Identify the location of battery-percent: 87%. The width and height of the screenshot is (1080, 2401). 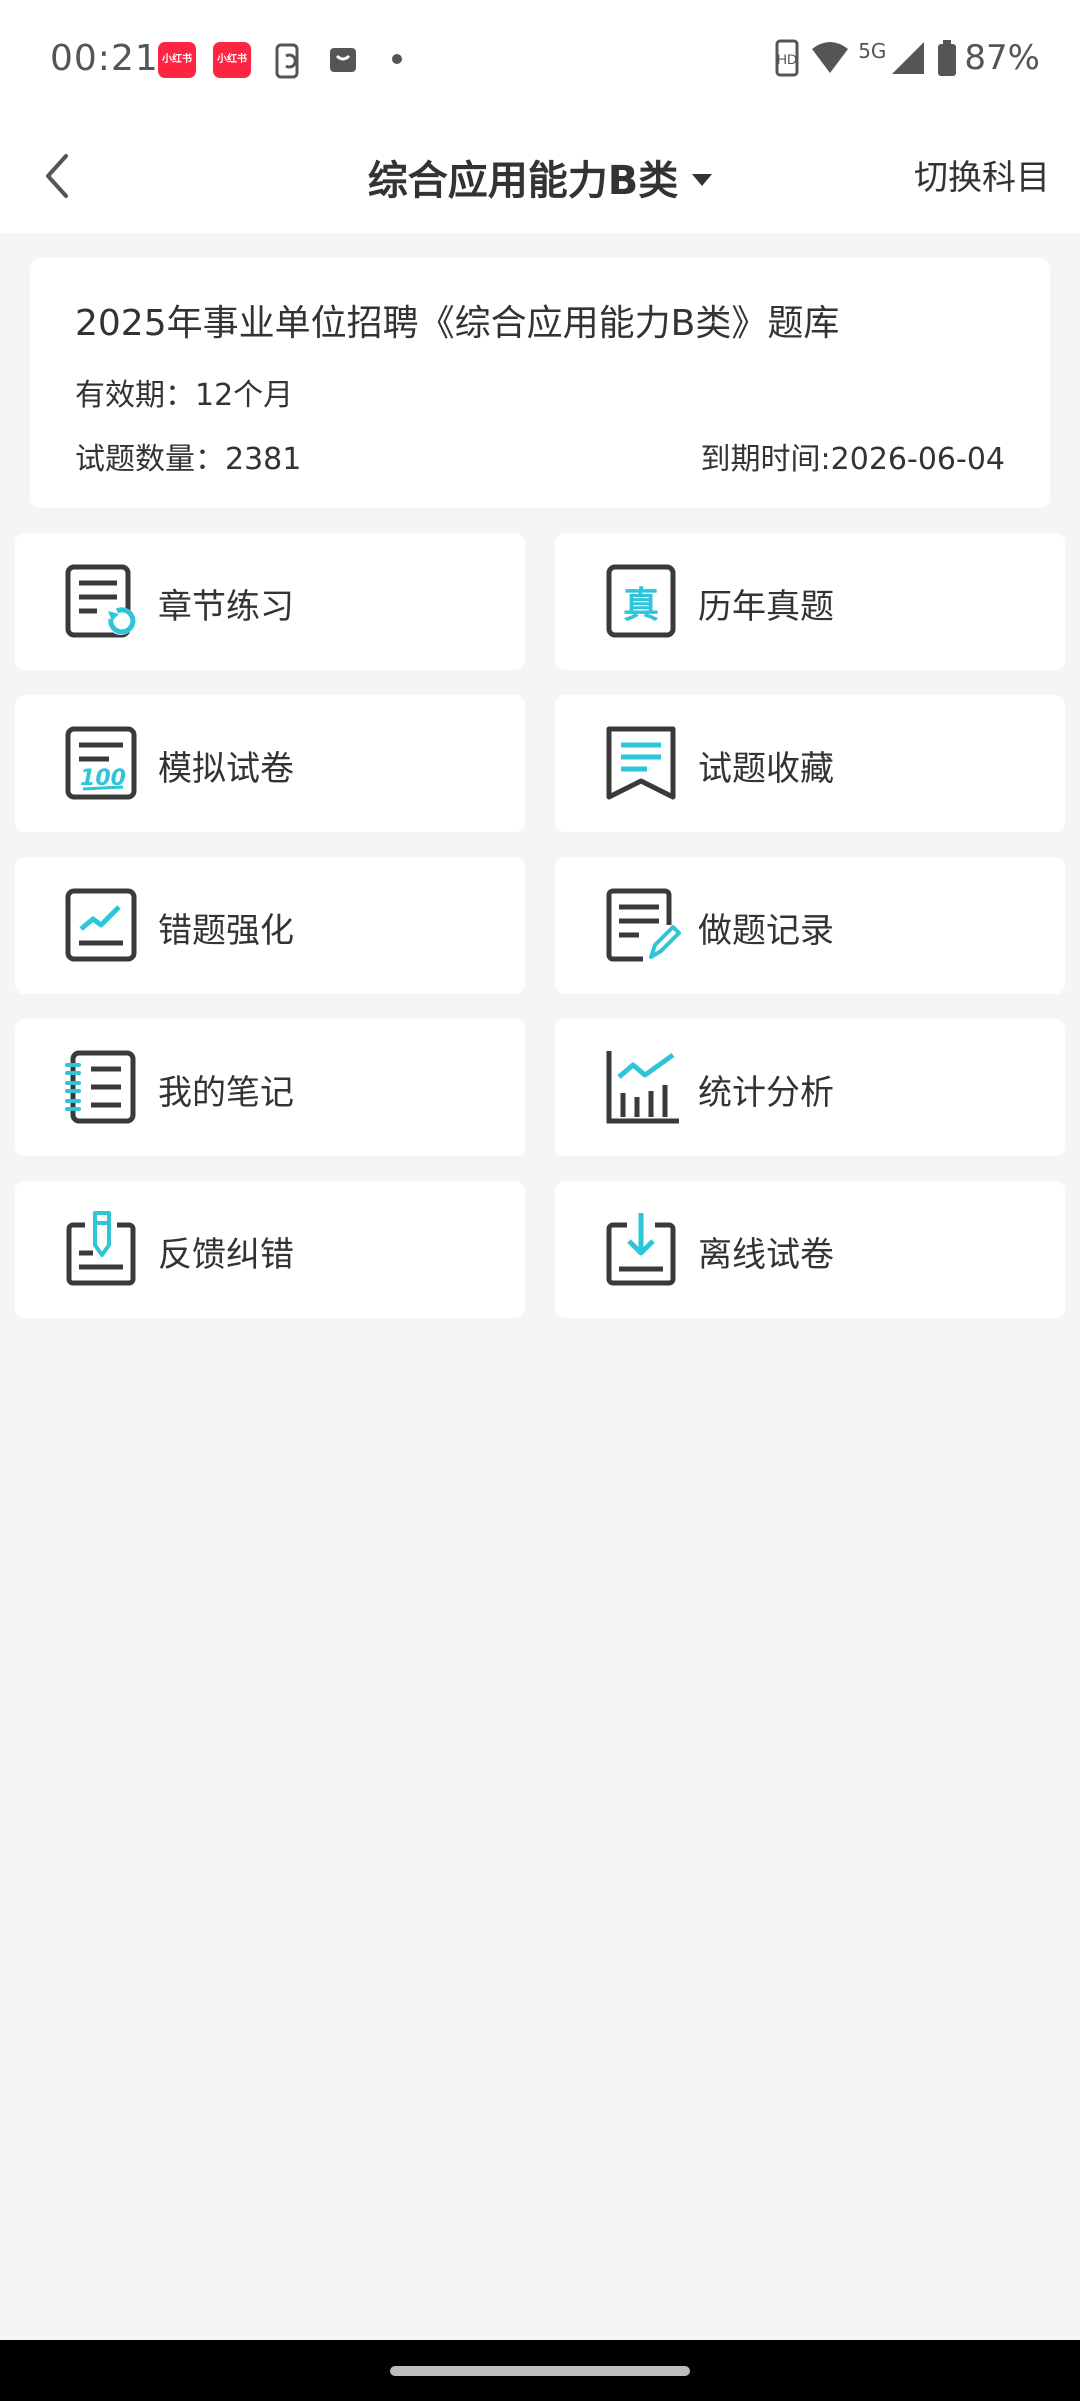
(1002, 58).